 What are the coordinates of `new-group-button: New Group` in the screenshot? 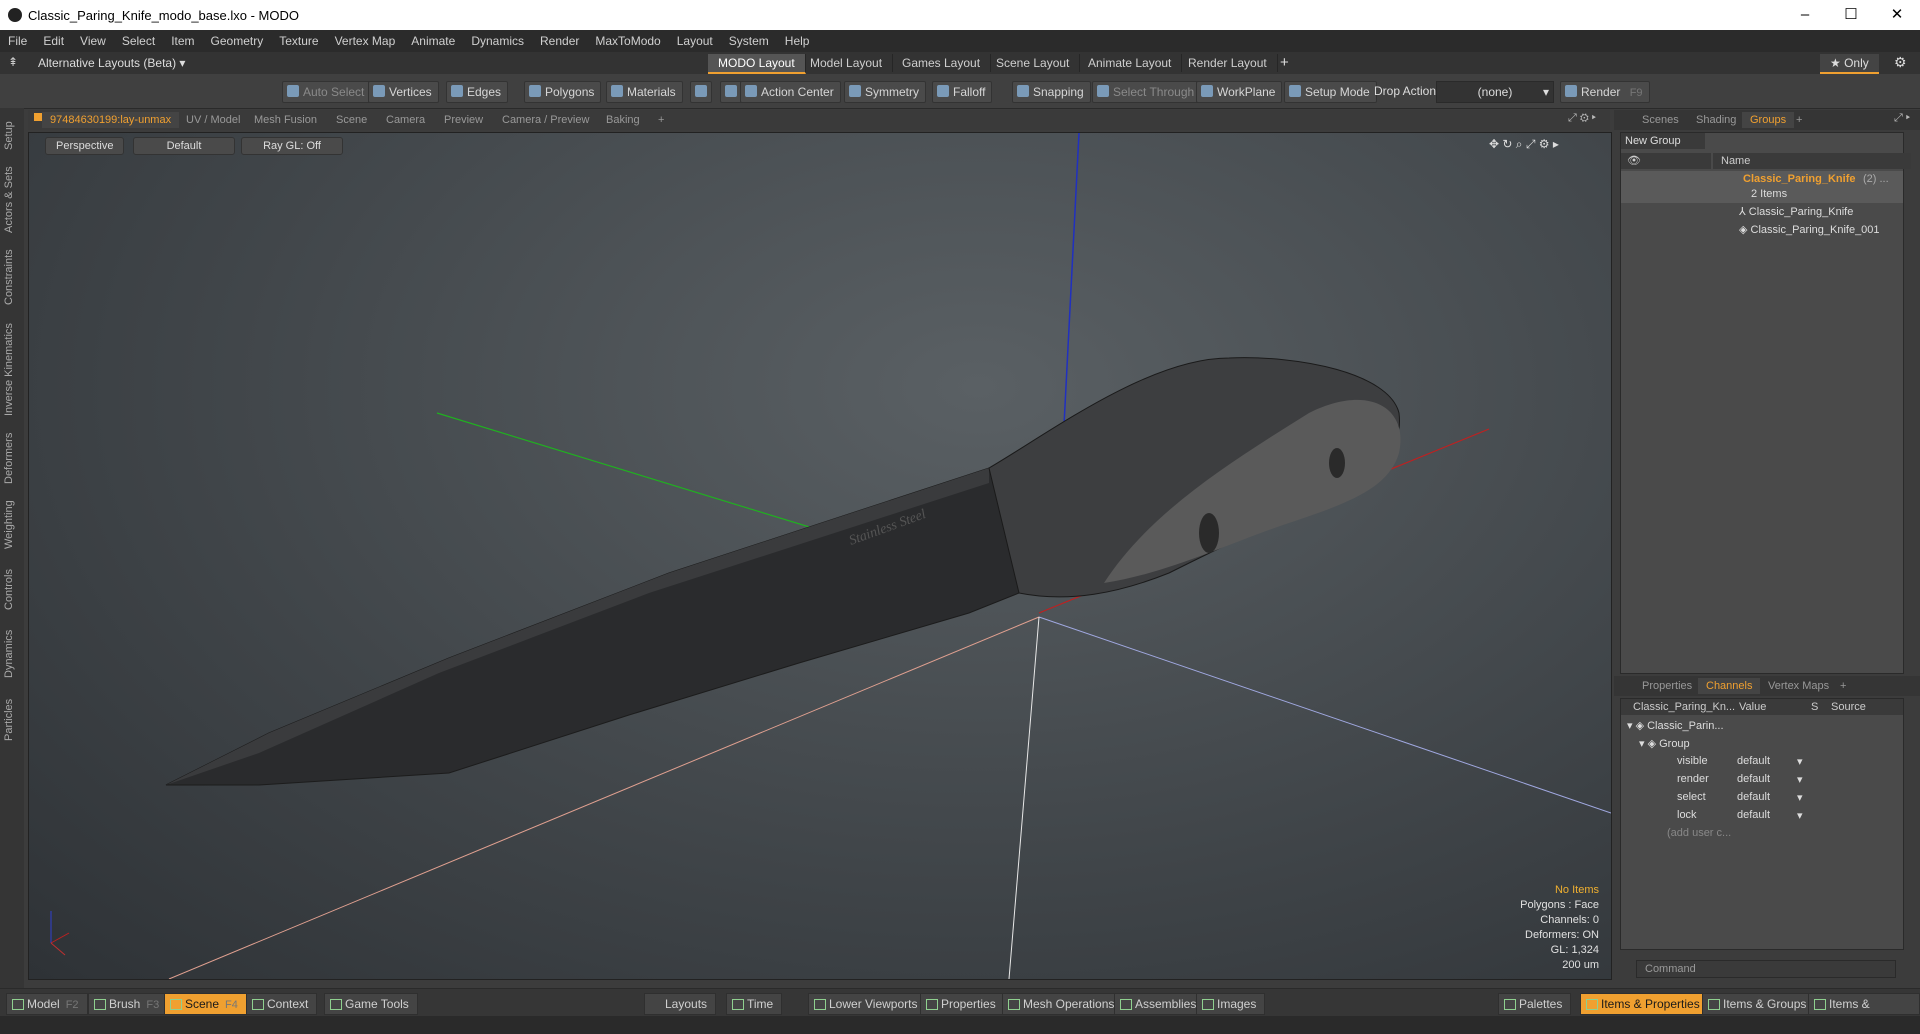 It's located at (1663, 141).